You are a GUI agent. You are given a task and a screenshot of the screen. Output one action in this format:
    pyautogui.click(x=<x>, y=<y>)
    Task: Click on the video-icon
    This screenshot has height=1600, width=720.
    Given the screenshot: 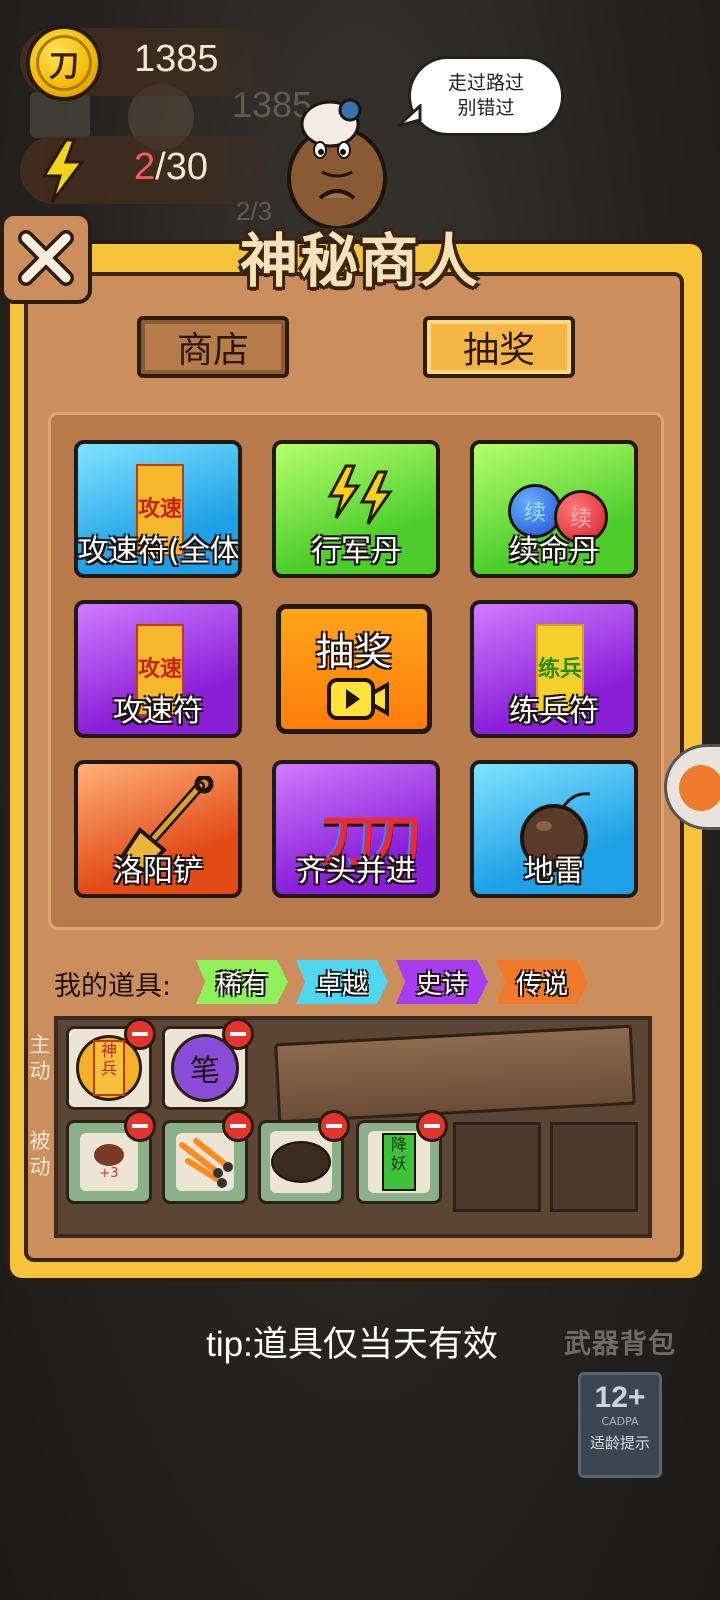 What is the action you would take?
    pyautogui.click(x=358, y=699)
    